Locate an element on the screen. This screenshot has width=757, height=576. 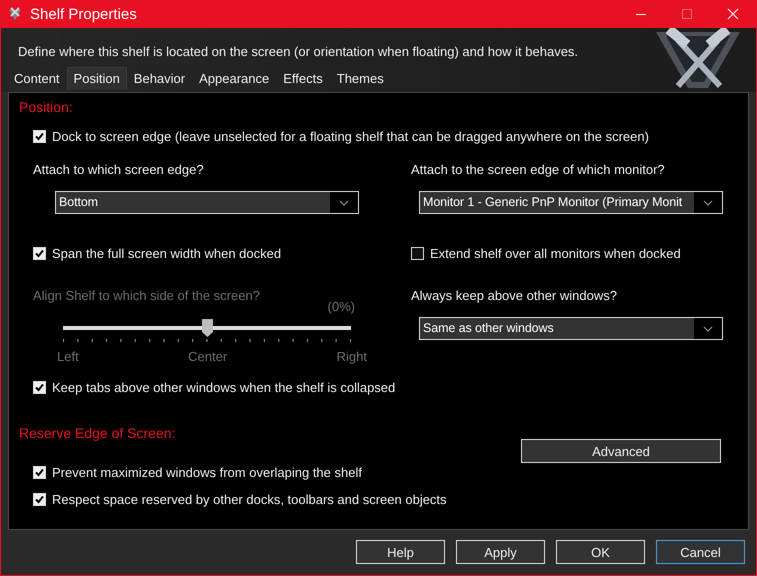
checkbox-label: Respect space reserved by other docks, toolbars and screen objects is located at coordinates (249, 499).